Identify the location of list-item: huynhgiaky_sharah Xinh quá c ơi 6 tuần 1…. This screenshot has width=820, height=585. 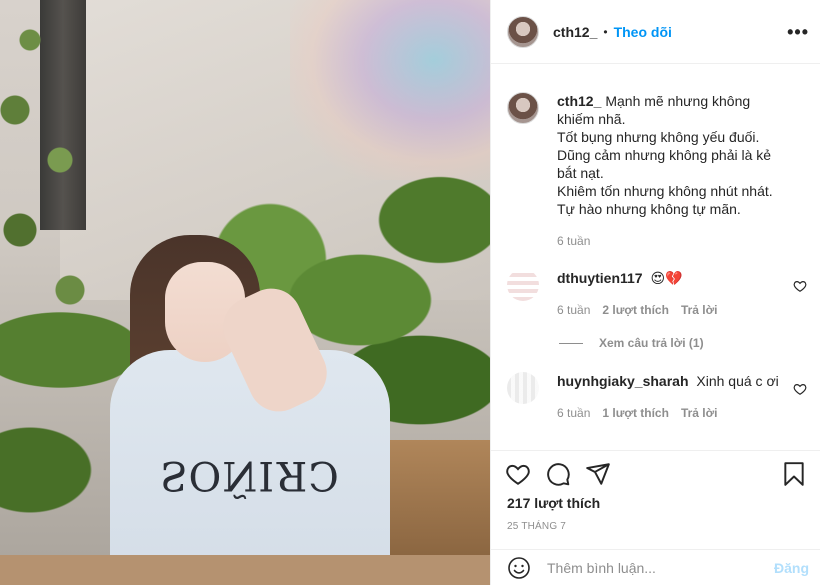
(657, 397).